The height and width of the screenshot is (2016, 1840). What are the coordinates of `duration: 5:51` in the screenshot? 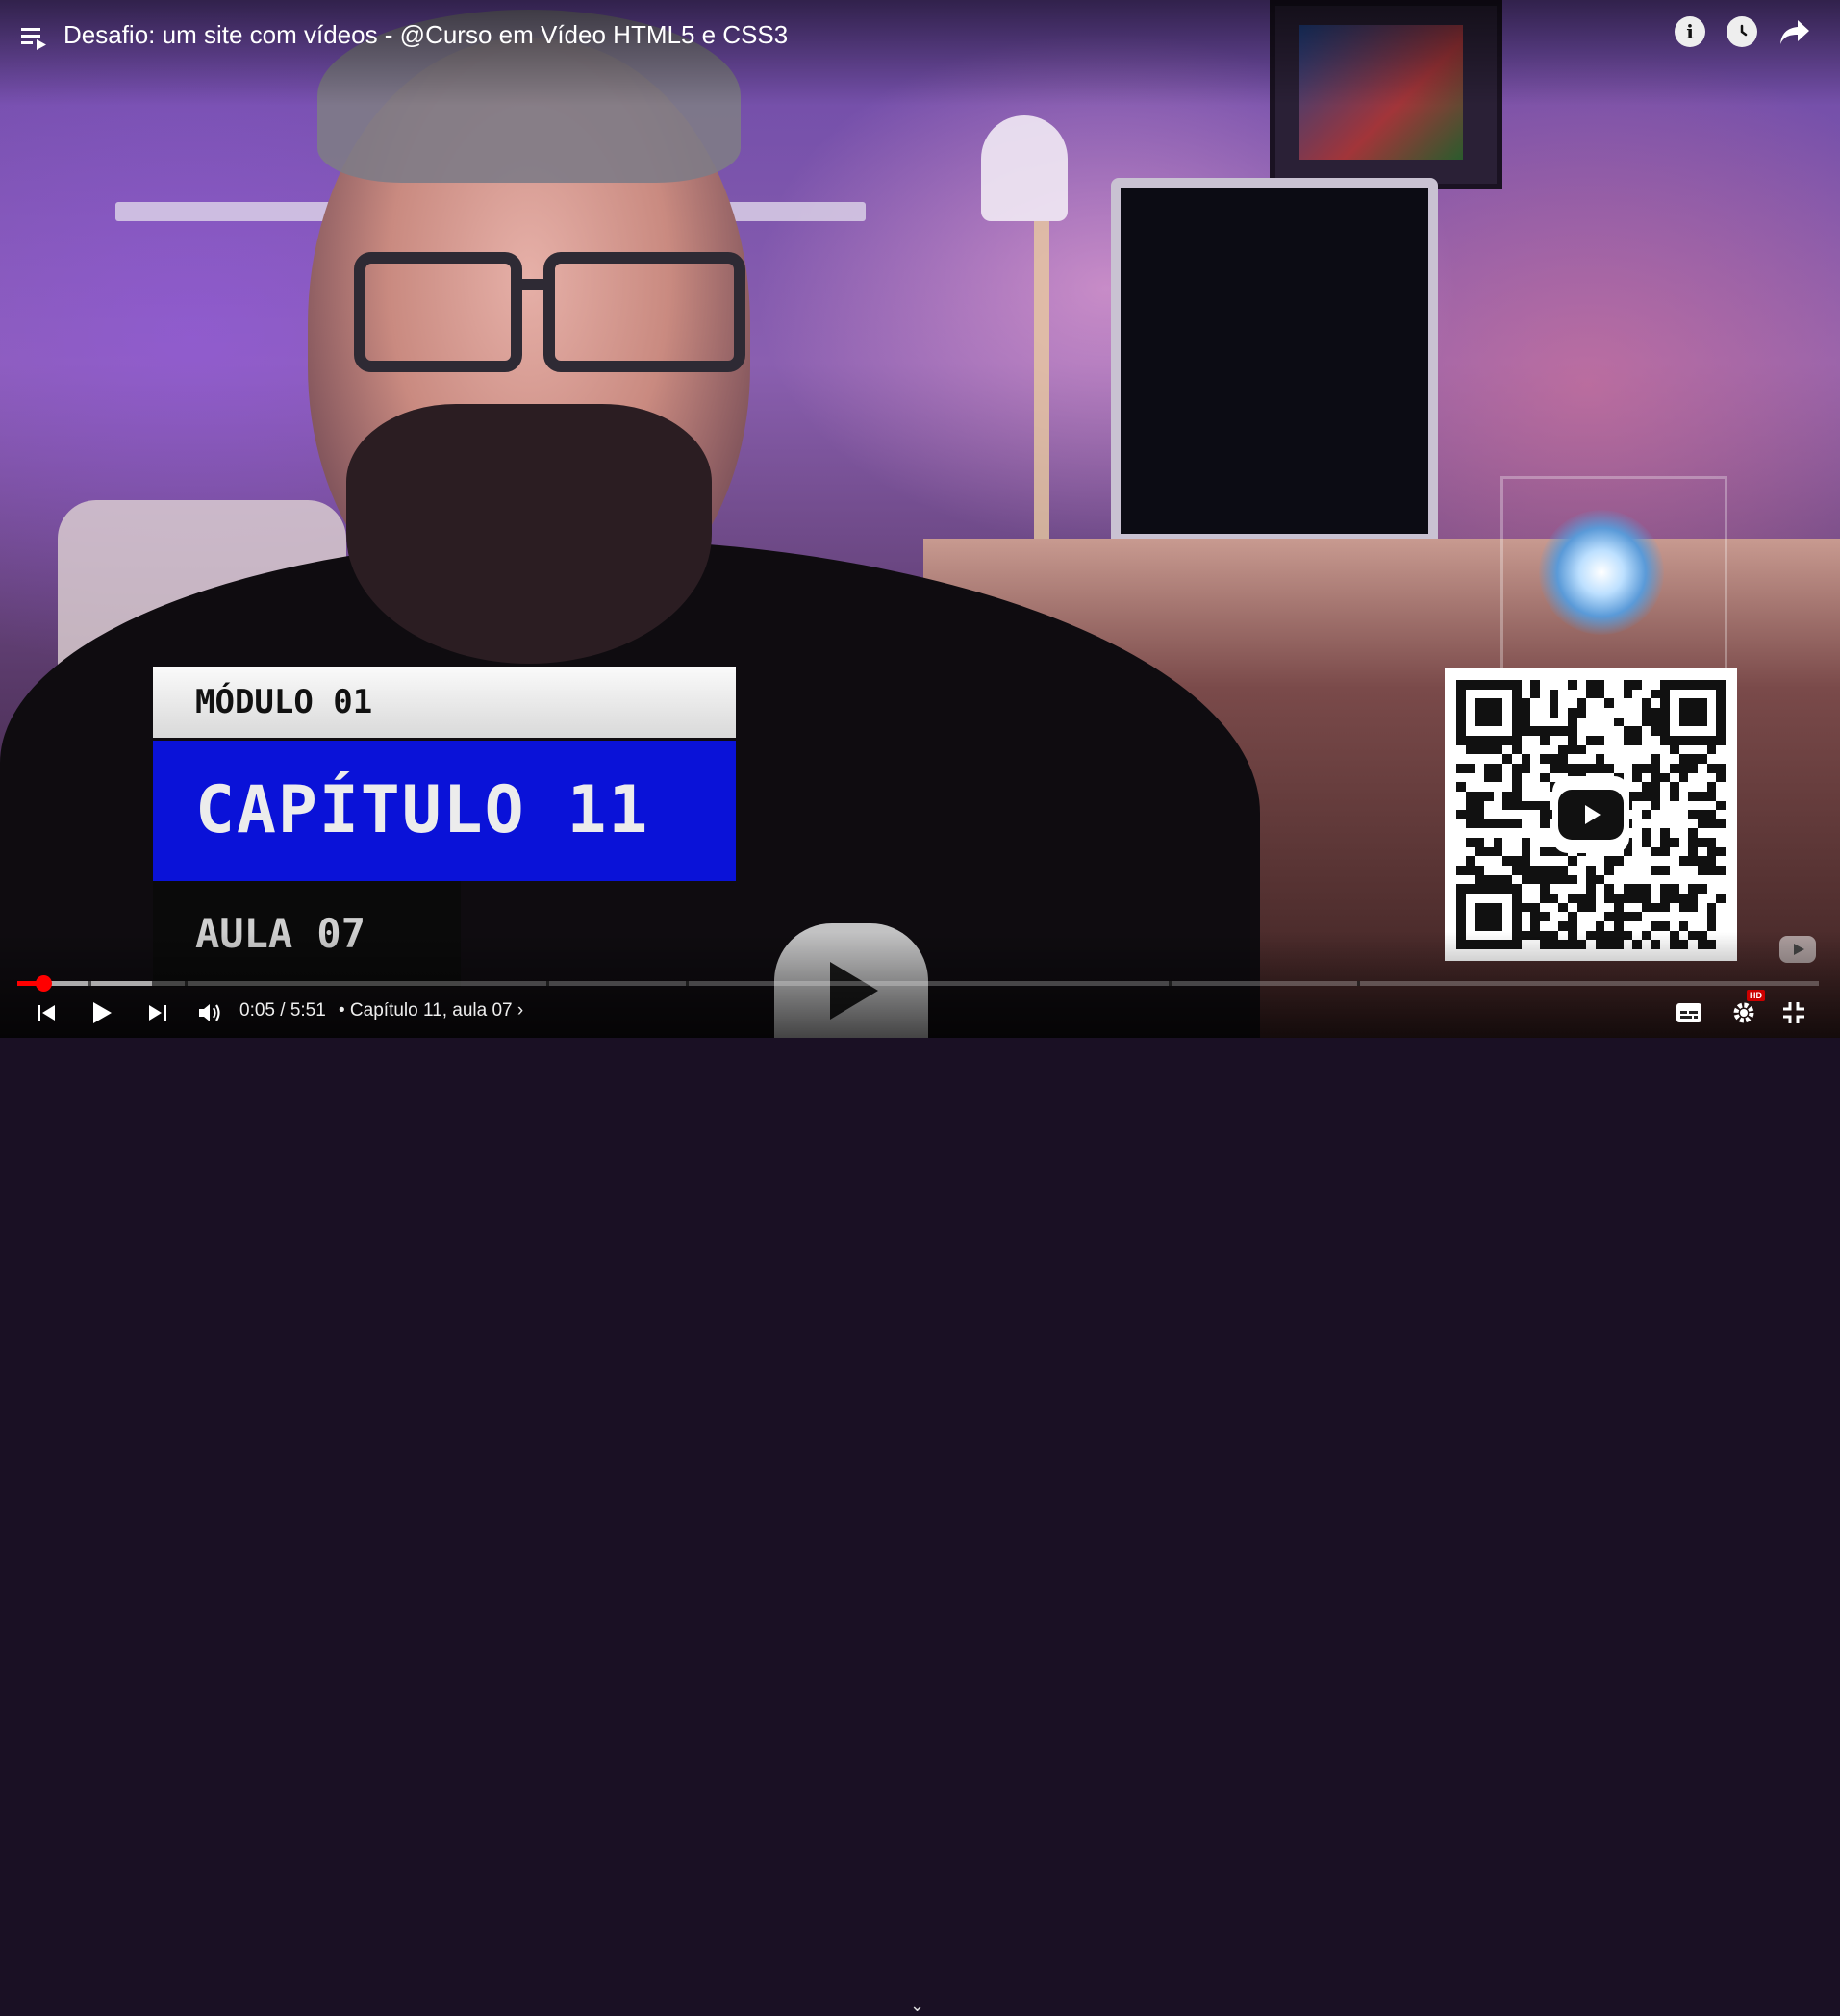 It's located at (308, 1011).